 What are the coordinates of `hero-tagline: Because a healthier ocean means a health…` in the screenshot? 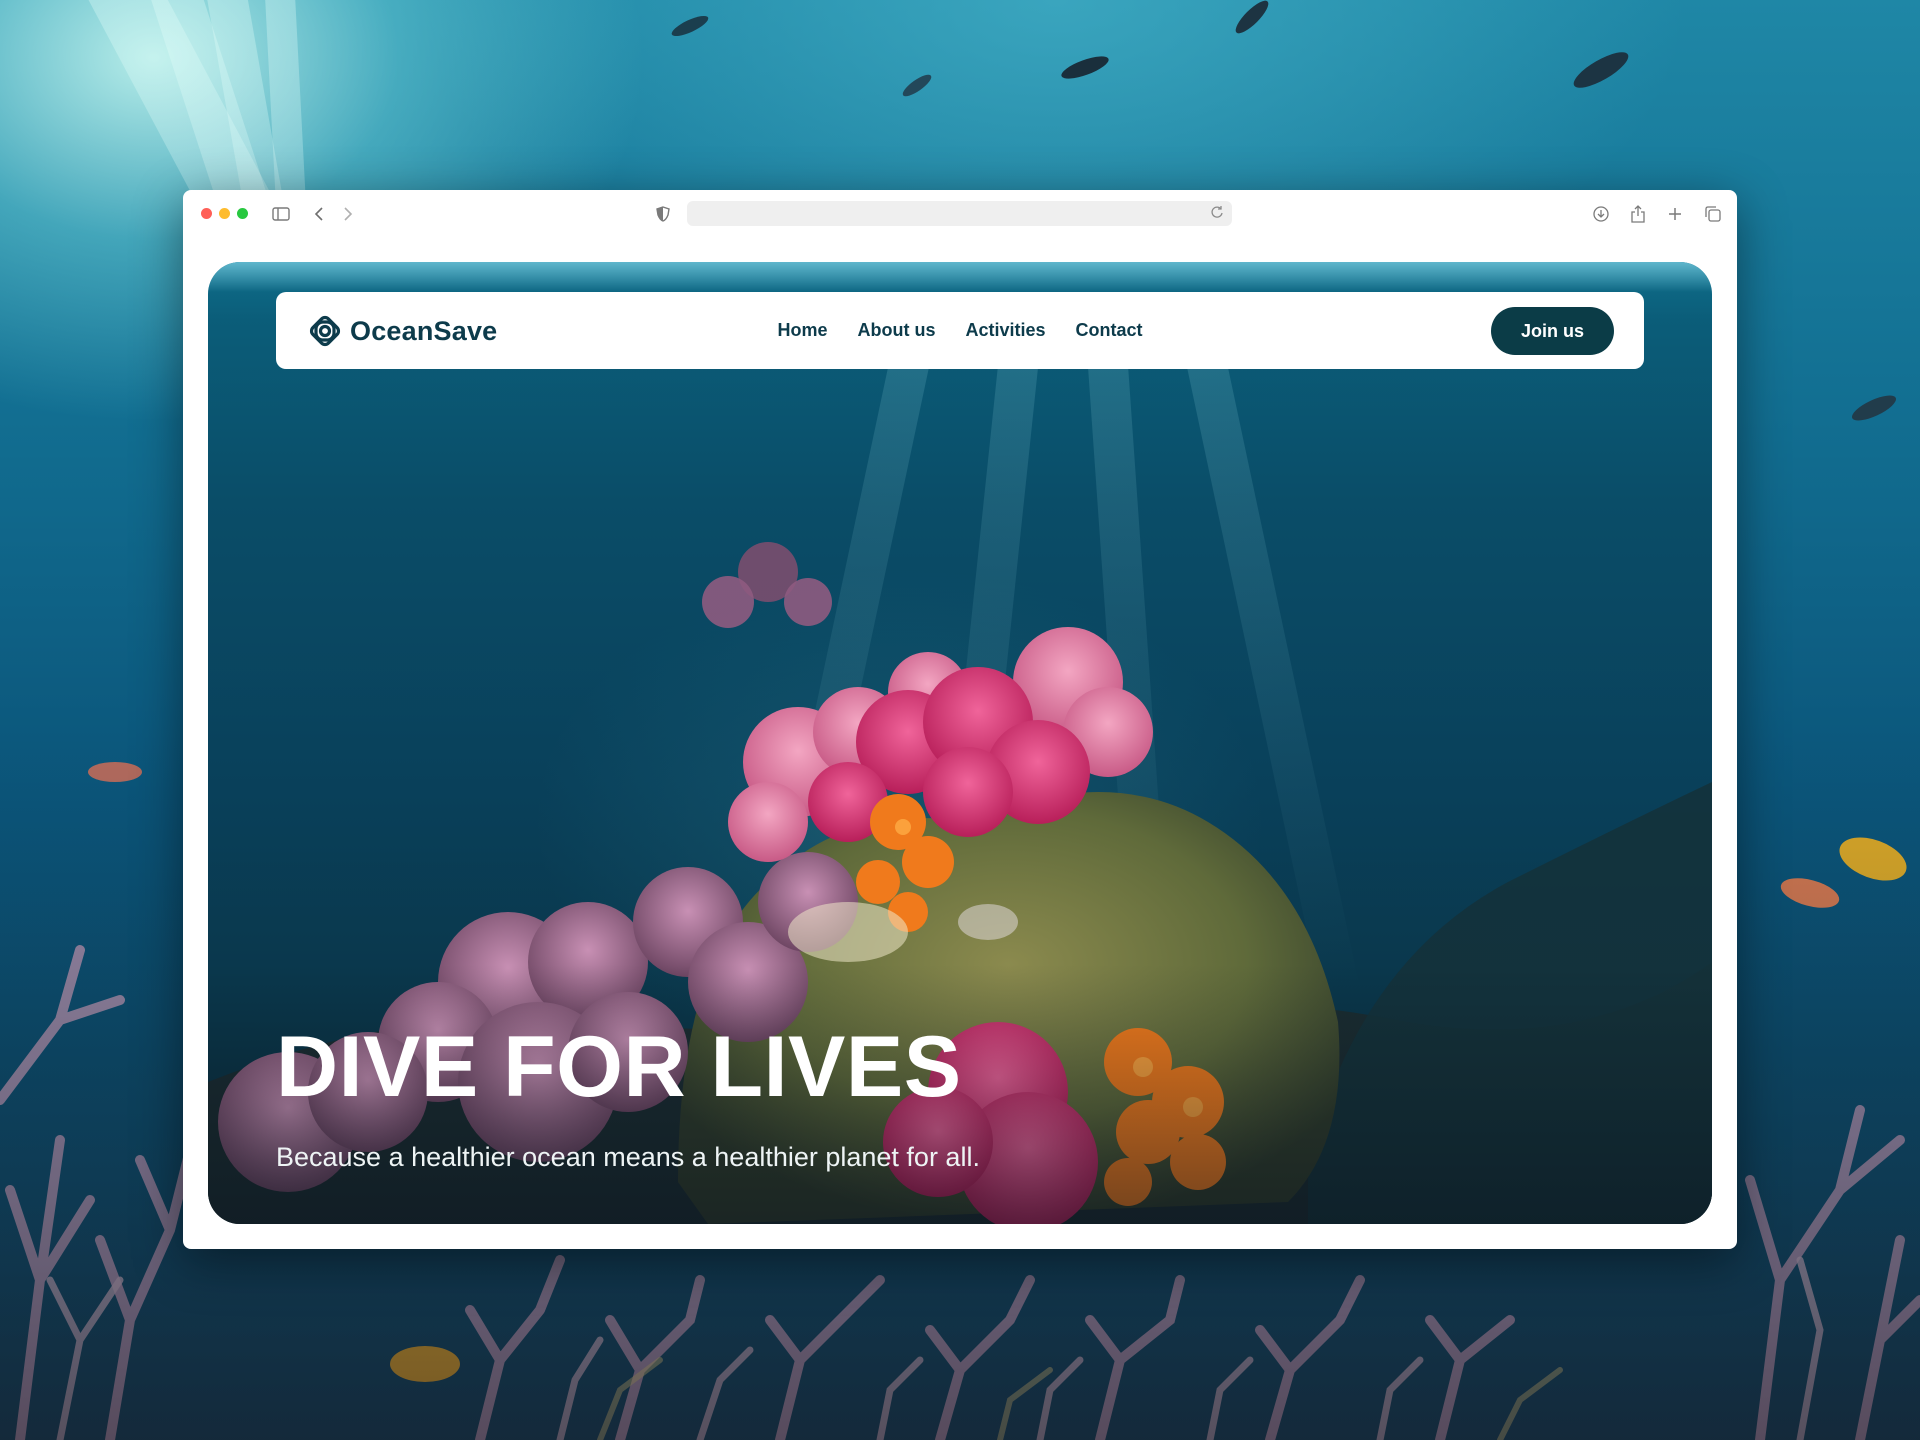 It's located at (628, 1157).